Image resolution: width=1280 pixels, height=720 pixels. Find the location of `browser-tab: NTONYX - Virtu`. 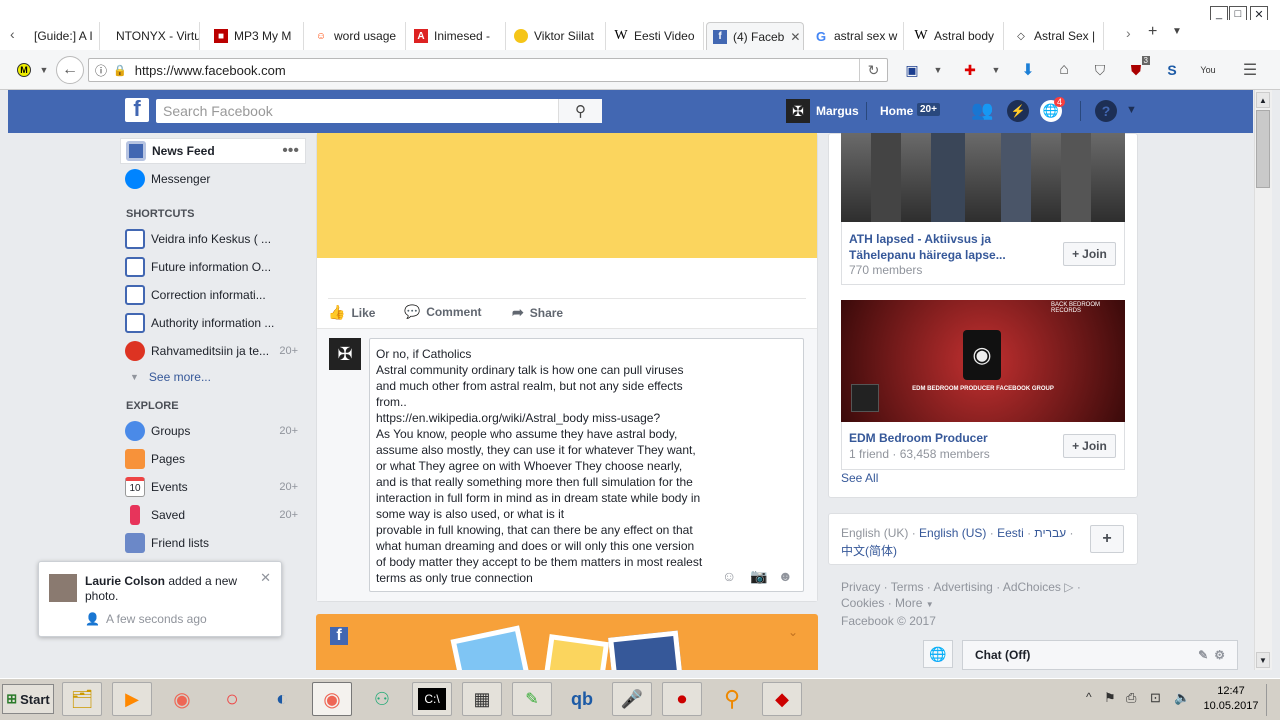

browser-tab: NTONYX - Virtu is located at coordinates (150, 36).